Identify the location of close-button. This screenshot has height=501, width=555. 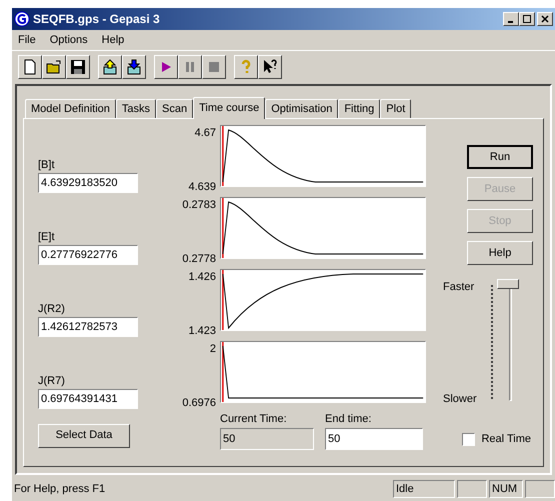
(545, 19).